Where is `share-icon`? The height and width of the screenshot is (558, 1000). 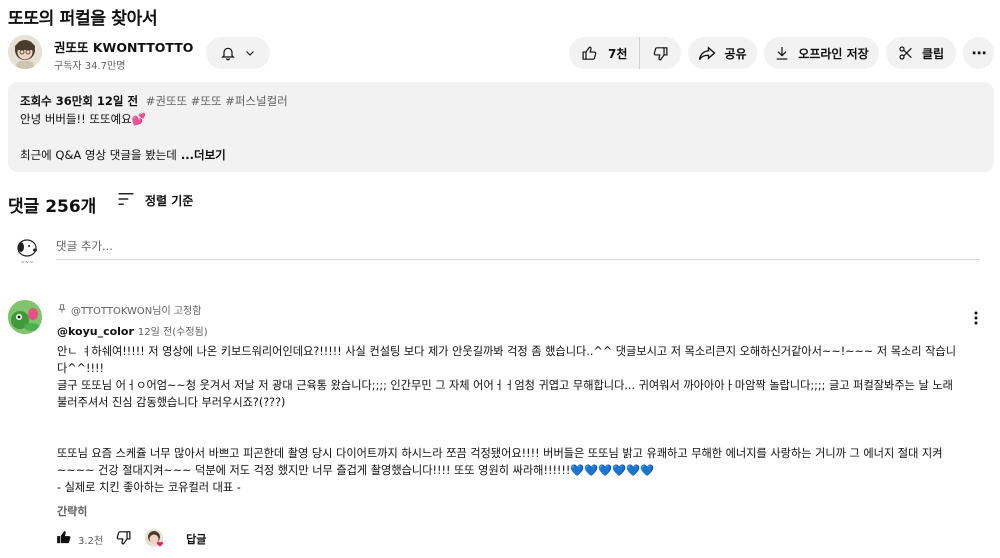 share-icon is located at coordinates (707, 53).